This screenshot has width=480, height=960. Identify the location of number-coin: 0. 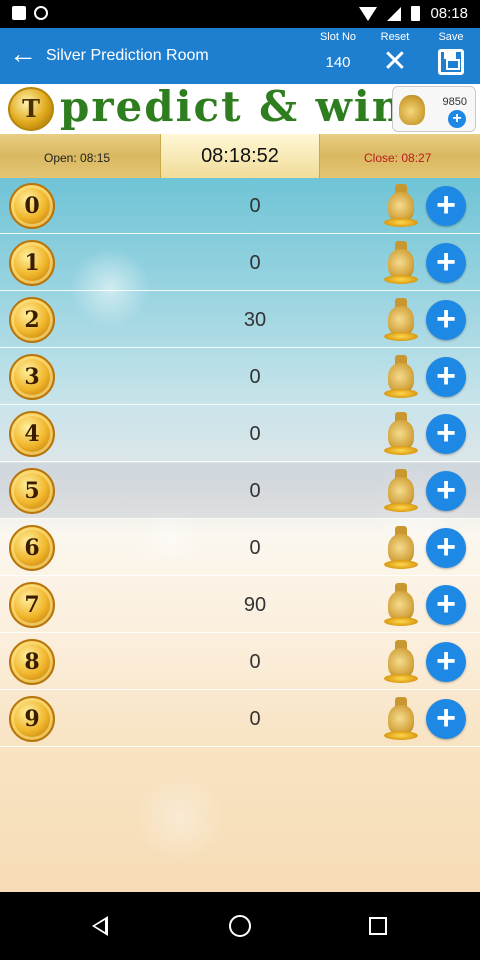
(32, 206).